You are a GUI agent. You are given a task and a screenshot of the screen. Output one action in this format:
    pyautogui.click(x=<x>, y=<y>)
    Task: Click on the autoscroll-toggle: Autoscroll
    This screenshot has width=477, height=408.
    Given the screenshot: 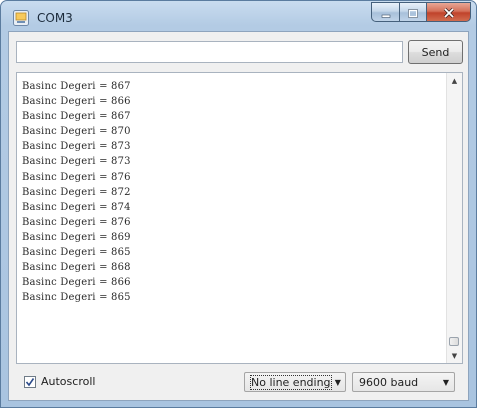 What is the action you would take?
    pyautogui.click(x=59, y=381)
    